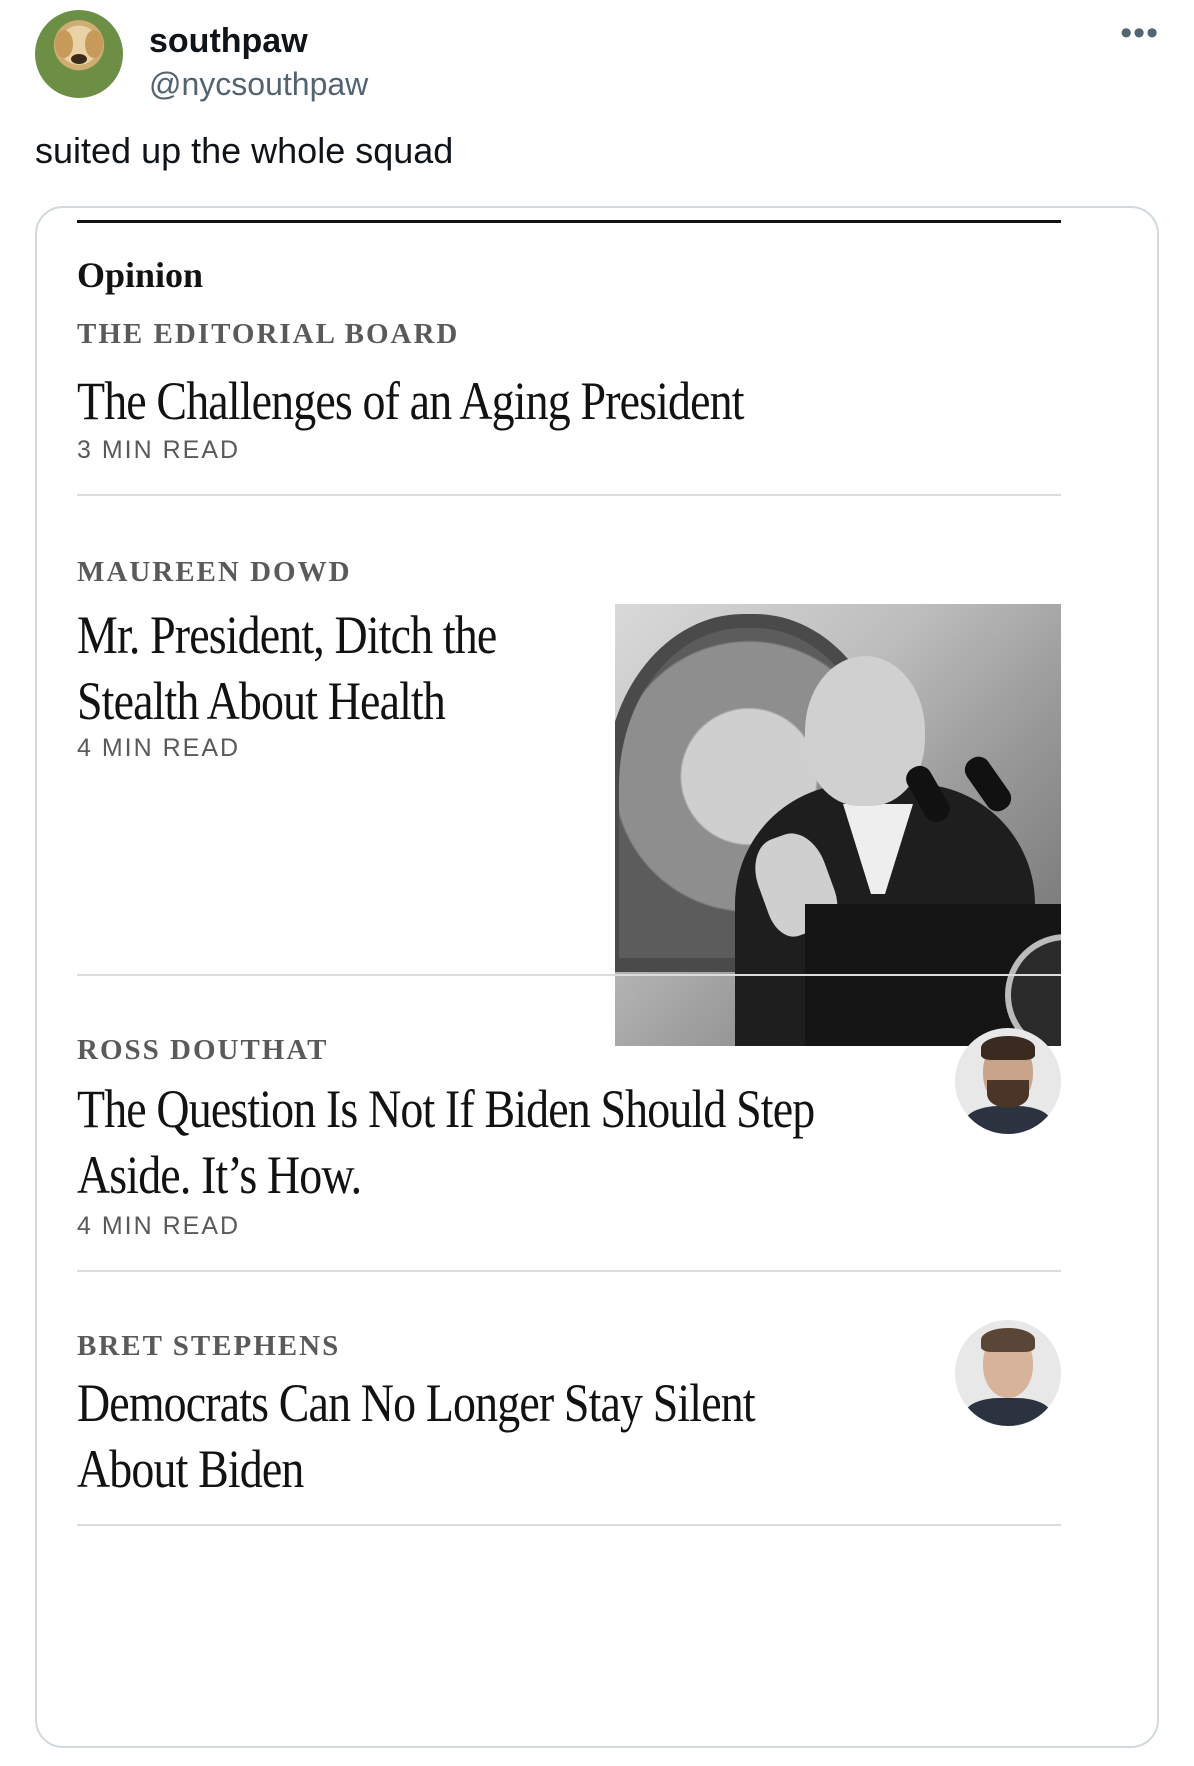 This screenshot has width=1194, height=1766. I want to click on byline: THE EDITORIAL BOARD, so click(268, 334).